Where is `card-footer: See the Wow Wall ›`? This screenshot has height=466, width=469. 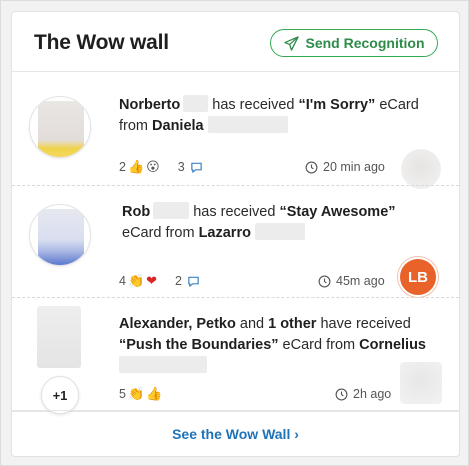
card-footer: See the Wow Wall › is located at coordinates (235, 433).